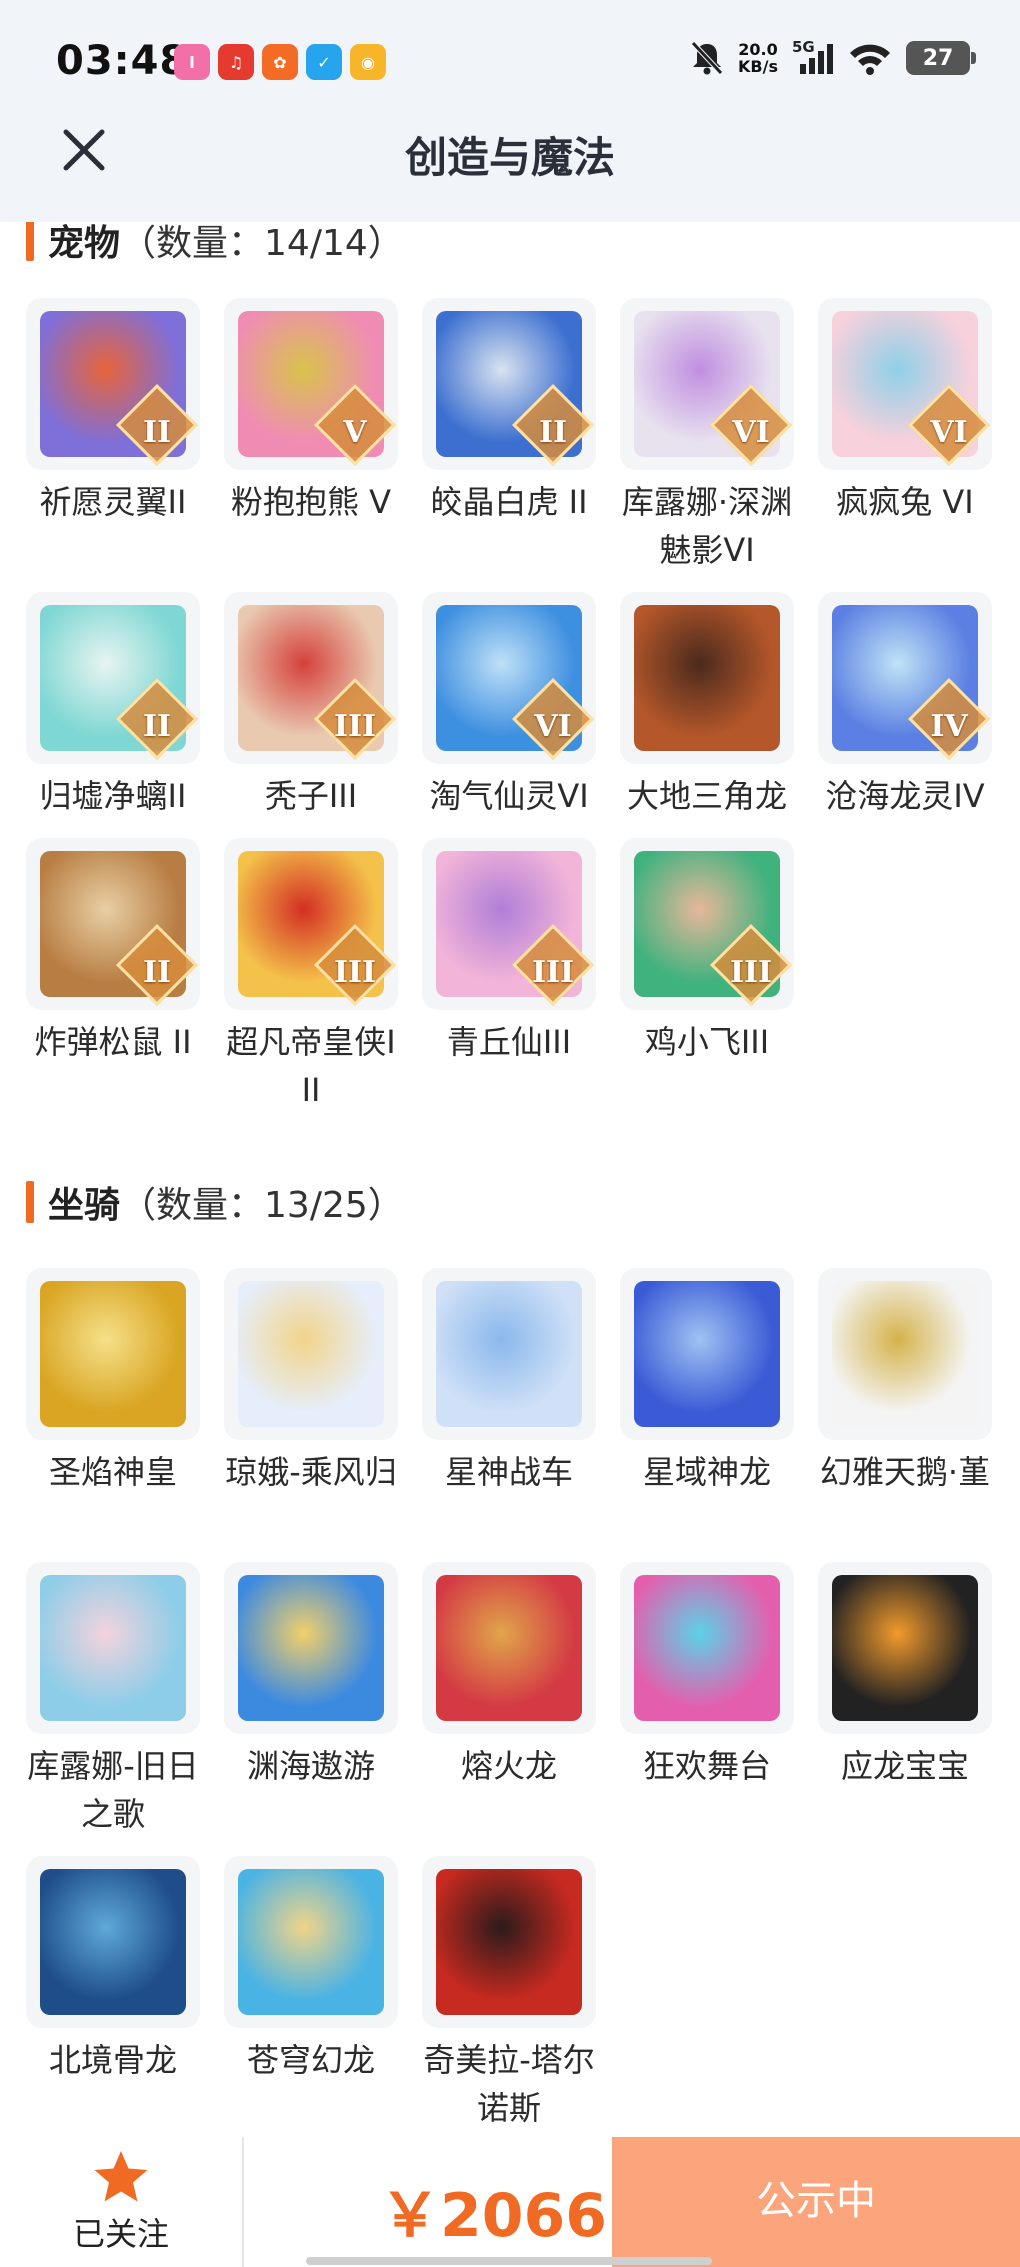 The width and height of the screenshot is (1020, 2267). What do you see at coordinates (758, 66) in the screenshot?
I see `net-speed-unit: KB/s` at bounding box center [758, 66].